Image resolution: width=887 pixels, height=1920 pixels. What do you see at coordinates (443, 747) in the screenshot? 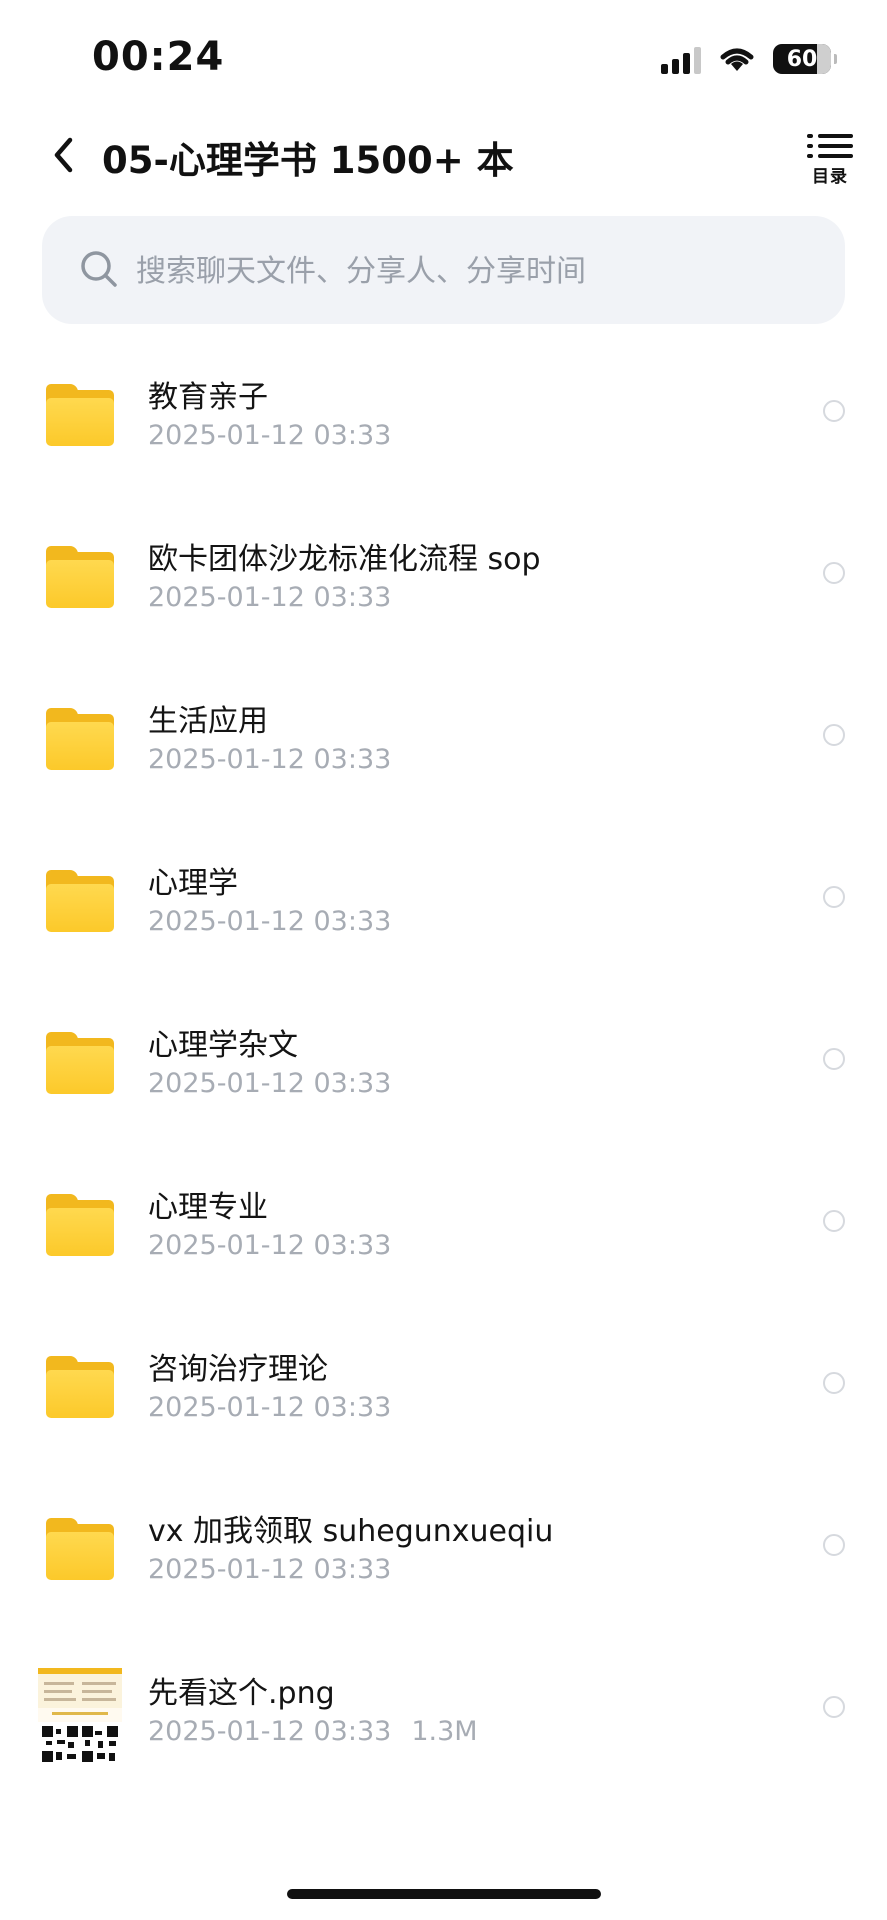
I see `list-item: 生活应用 2025-01-12 03:33` at bounding box center [443, 747].